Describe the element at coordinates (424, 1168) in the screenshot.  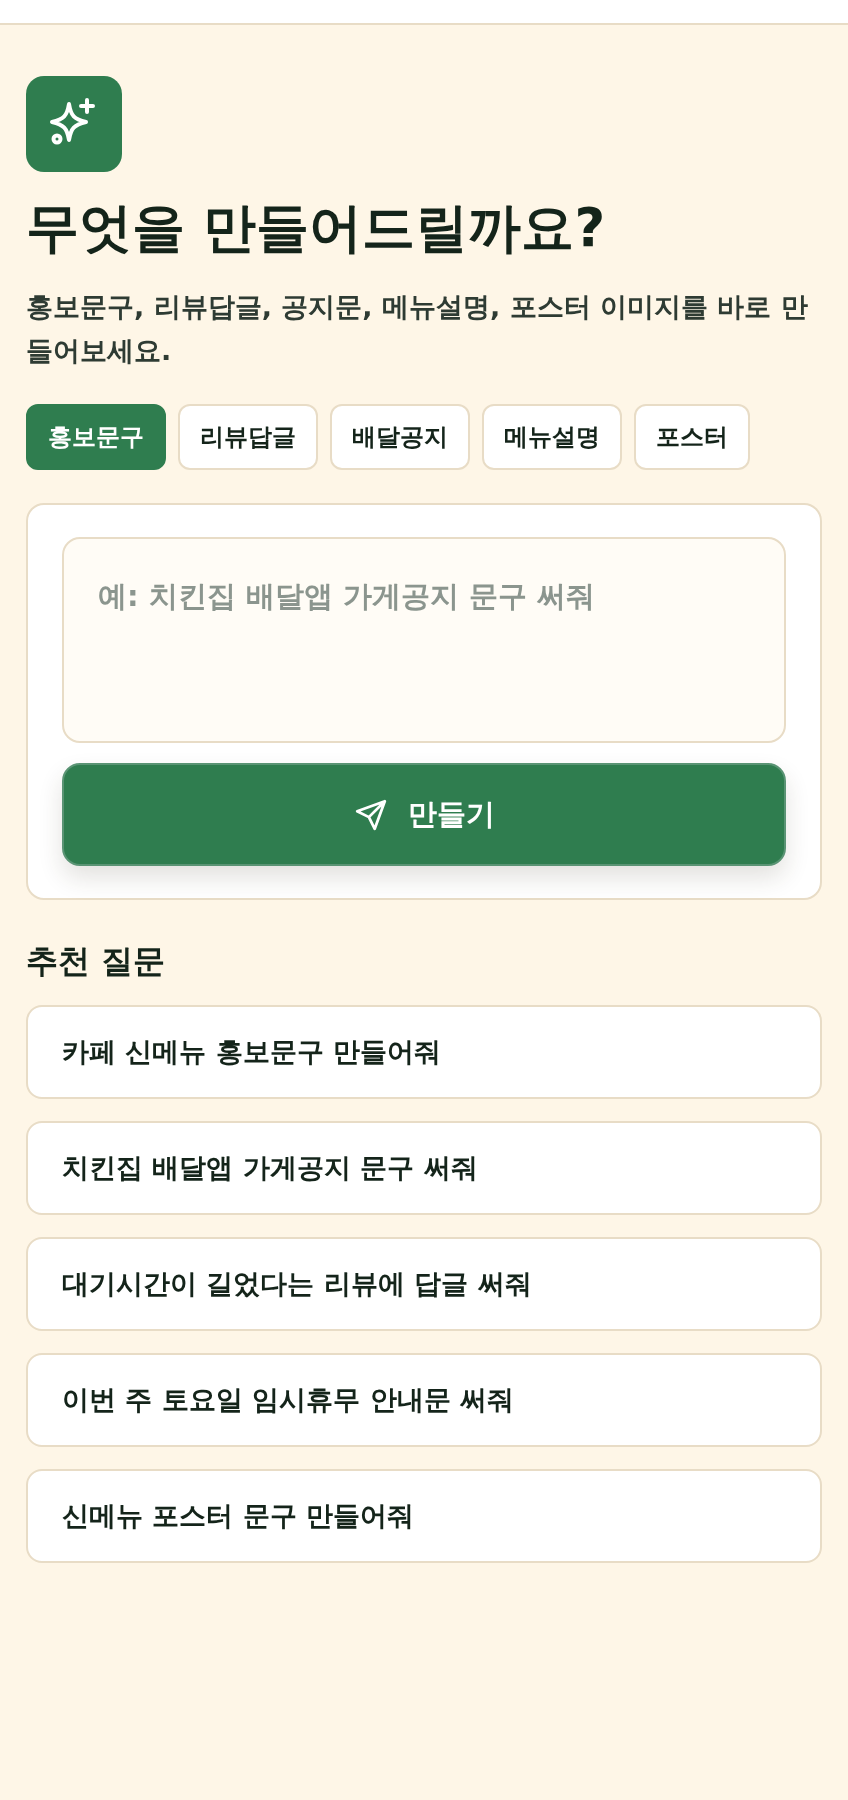
I see `suggestion-item: 치킨집 배달앱 가게공지 문구 써줘` at that location.